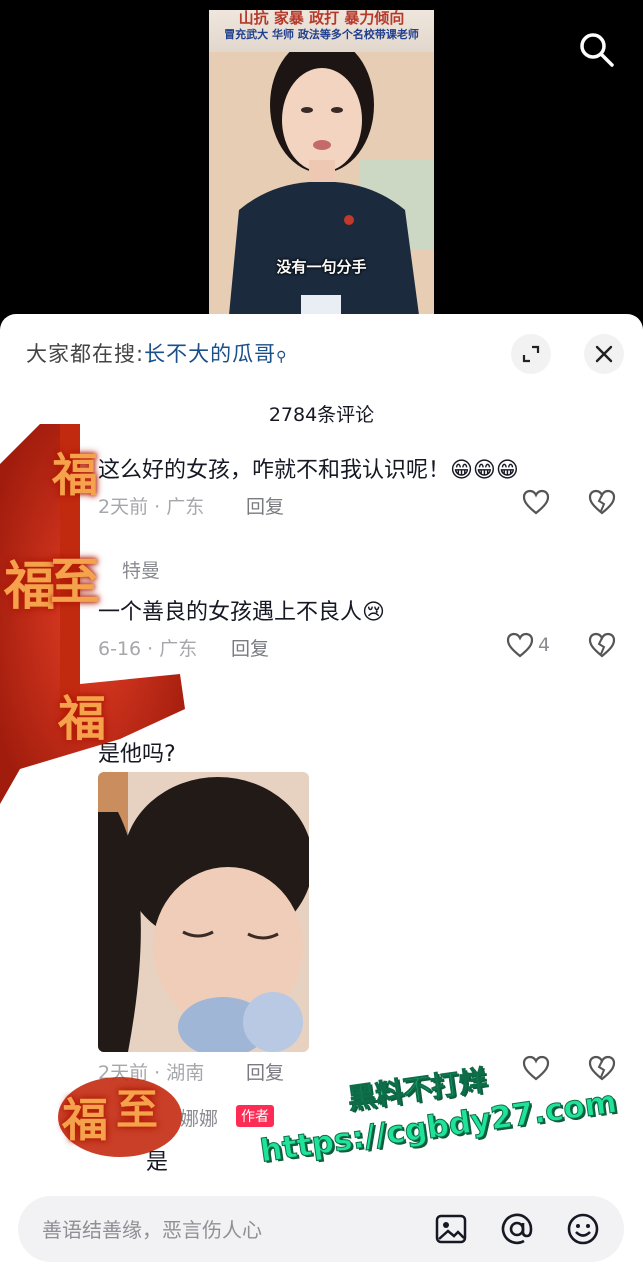  I want to click on video-player: 山抗 家暴 政打 暴力倾向 冒充武大 华师 政法等多个名校带课老师 没有一句分手, so click(321, 162).